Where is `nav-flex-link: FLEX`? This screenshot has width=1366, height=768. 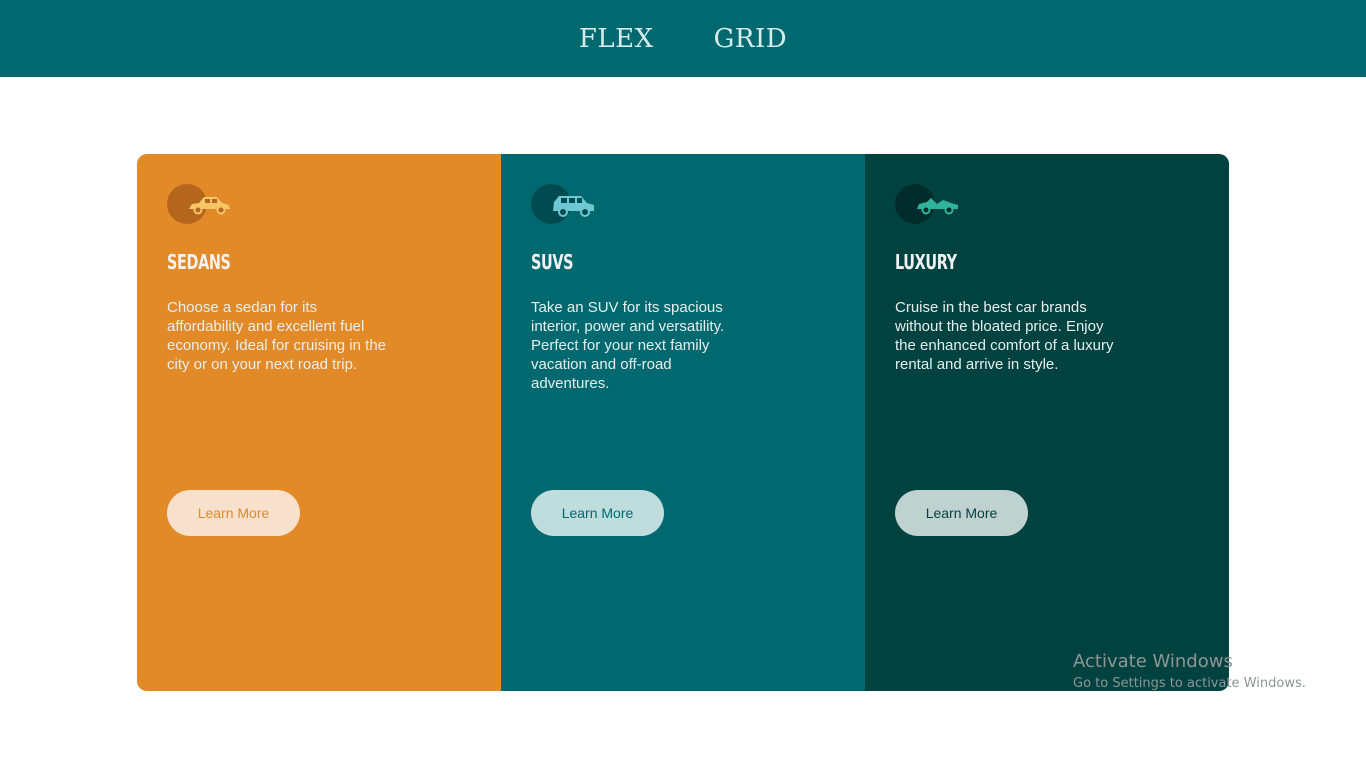
nav-flex-link: FLEX is located at coordinates (616, 39).